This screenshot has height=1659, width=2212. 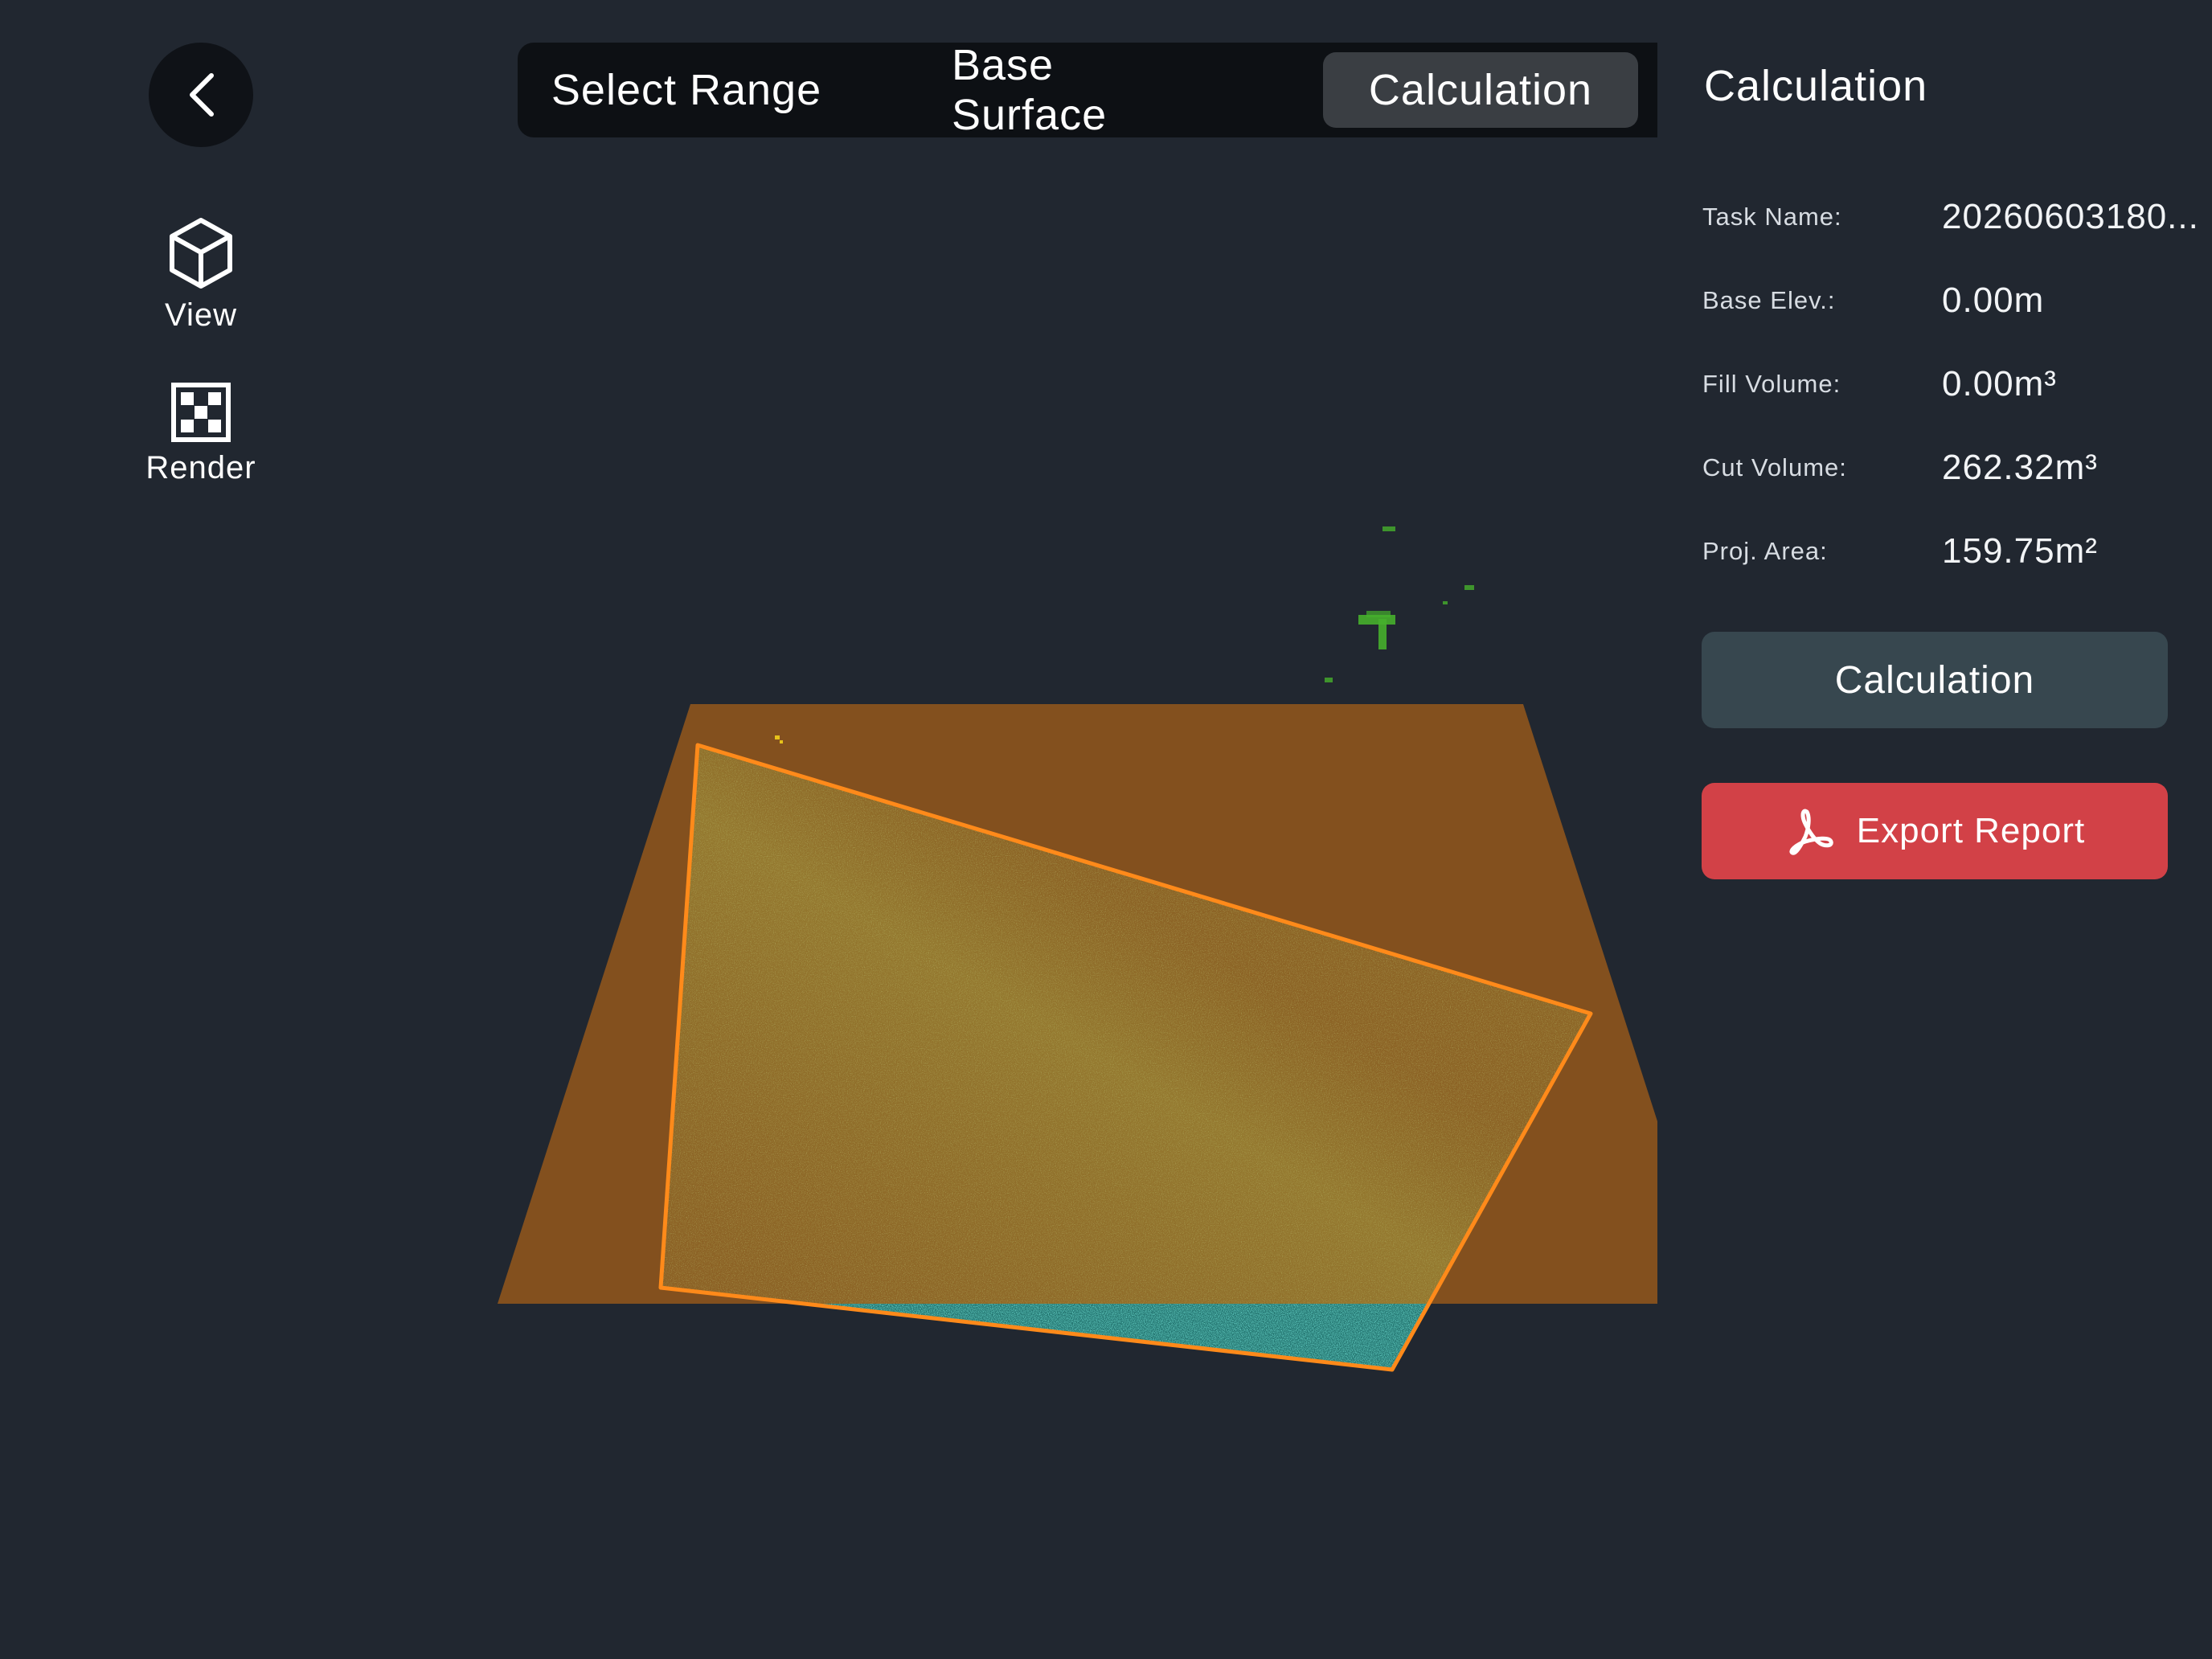 I want to click on cut-volume-label: Cut Volume:, so click(x=1774, y=467).